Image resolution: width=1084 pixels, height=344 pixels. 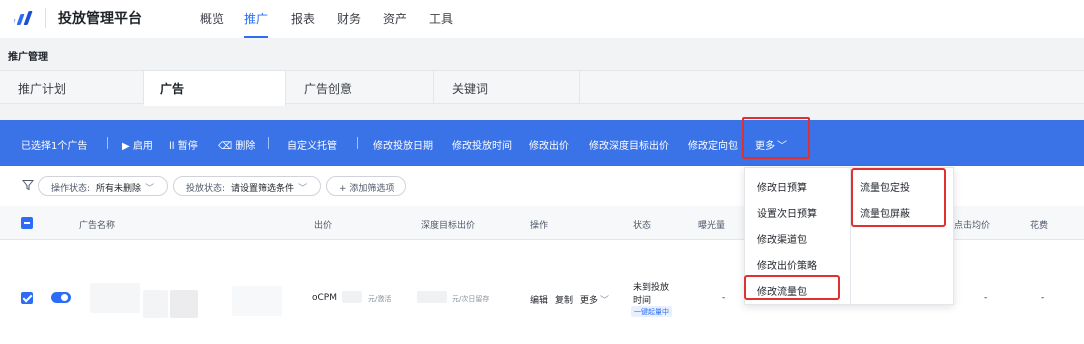 What do you see at coordinates (303, 18) in the screenshot?
I see `nav-reports: 报表` at bounding box center [303, 18].